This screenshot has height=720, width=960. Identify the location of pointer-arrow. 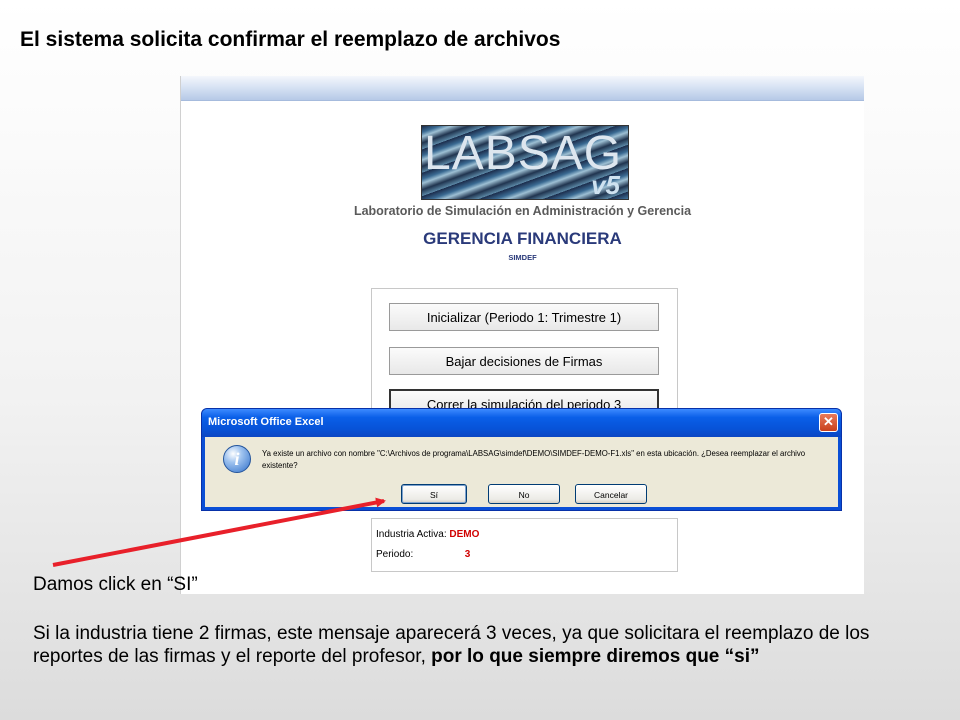
(219, 532).